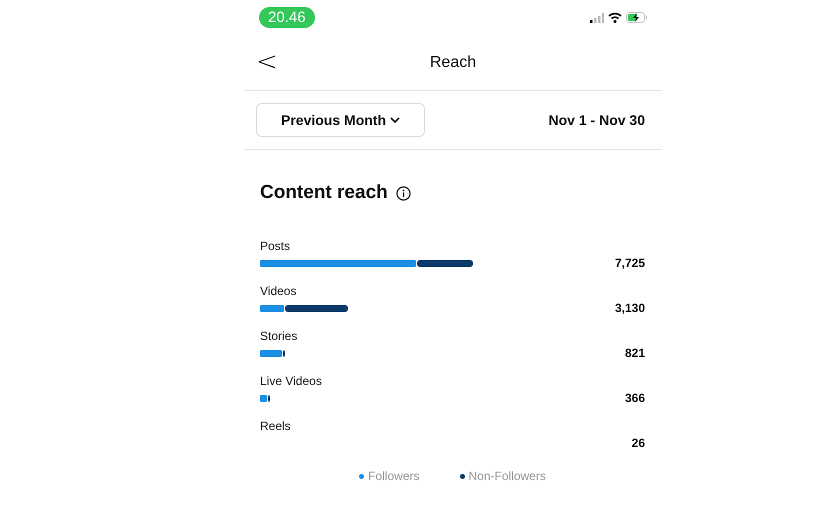 The height and width of the screenshot is (506, 829). I want to click on legend-label: Followers, so click(394, 476).